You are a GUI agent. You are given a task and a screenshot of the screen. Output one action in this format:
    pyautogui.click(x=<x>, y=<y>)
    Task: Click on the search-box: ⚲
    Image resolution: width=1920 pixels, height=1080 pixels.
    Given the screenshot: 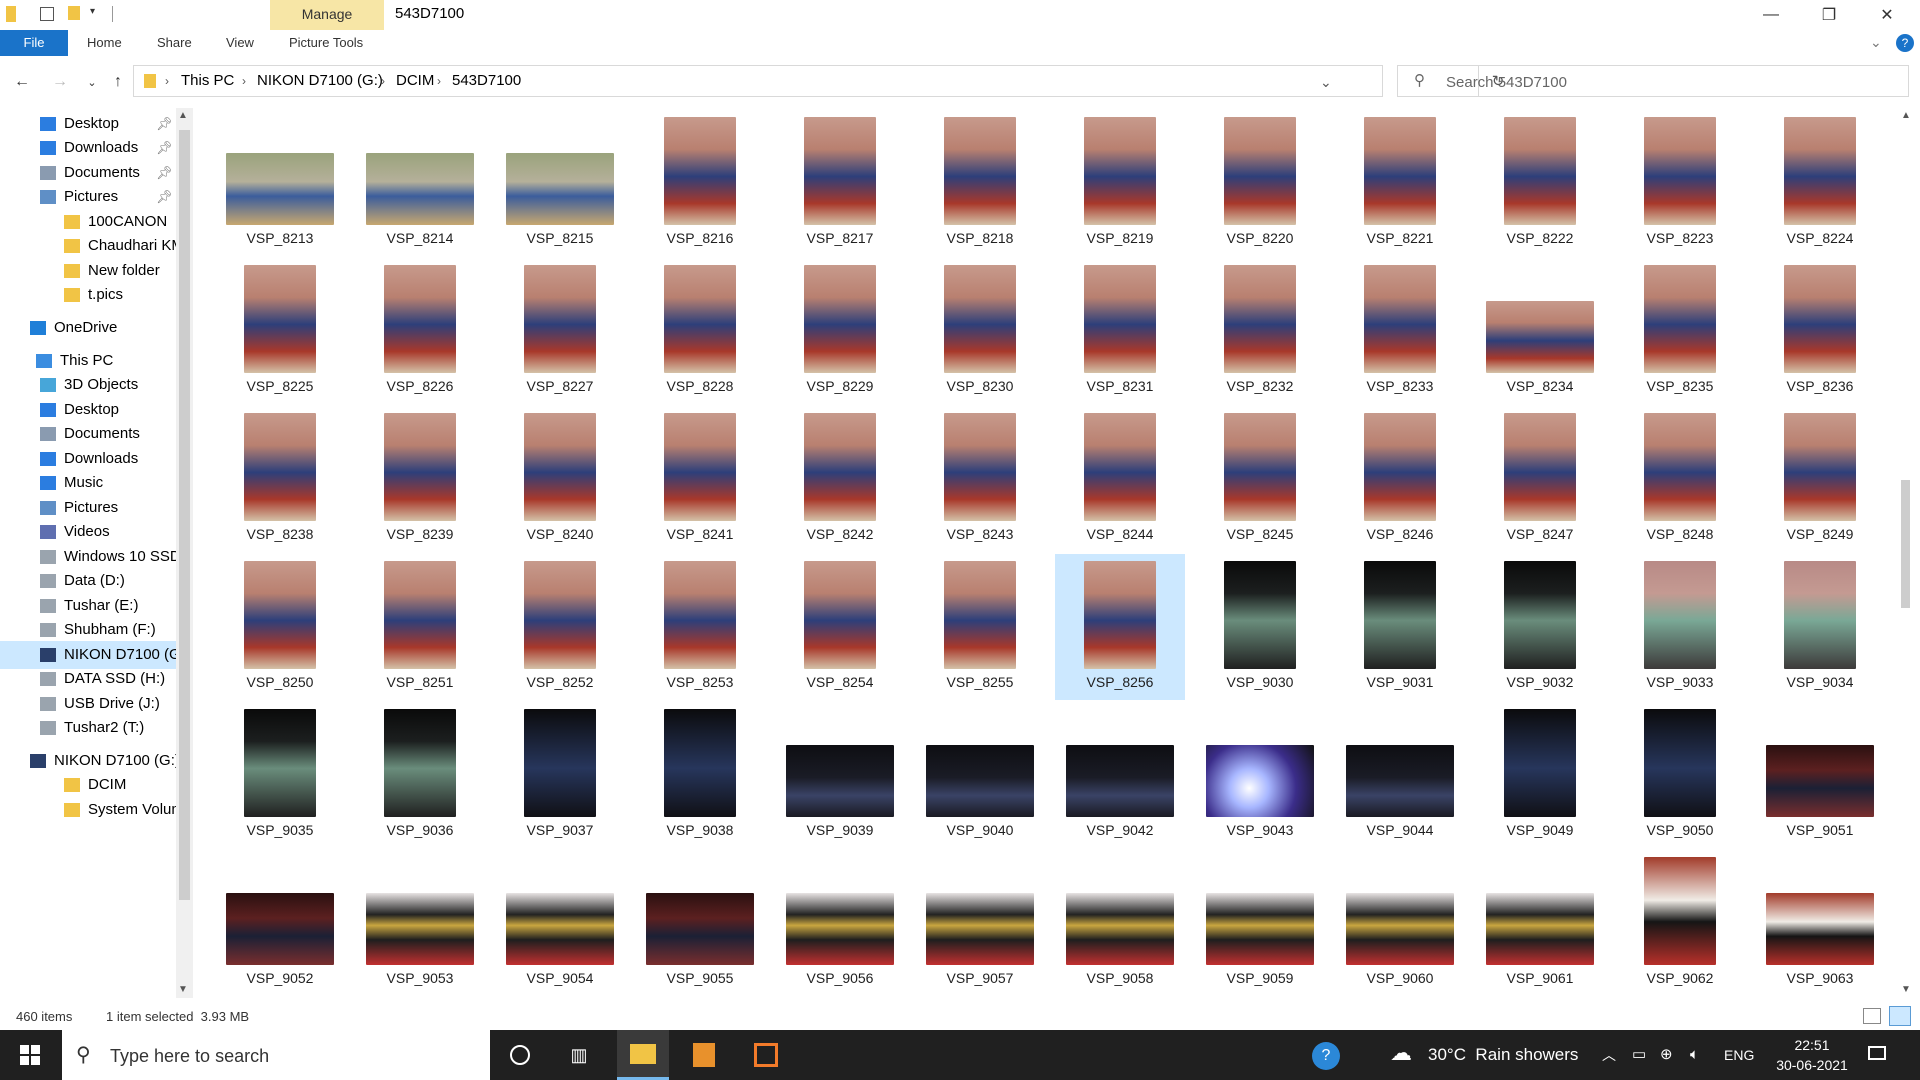 What is the action you would take?
    pyautogui.click(x=1653, y=81)
    